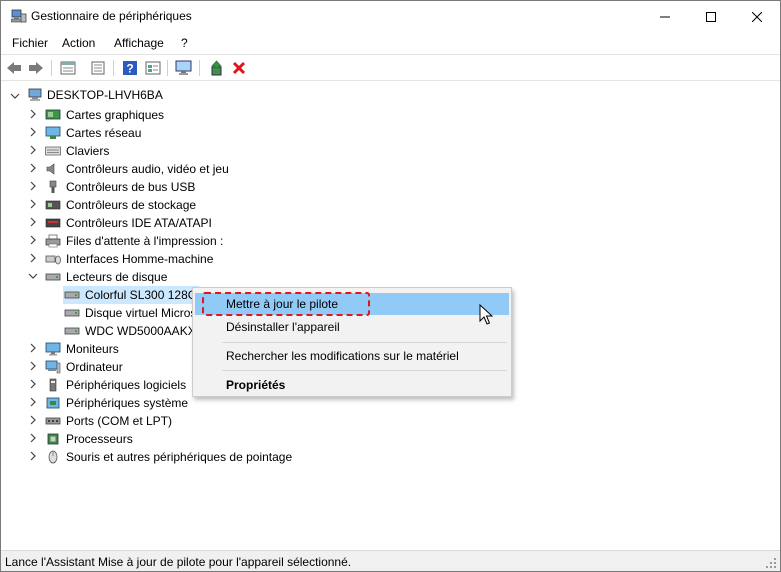 This screenshot has height=572, width=781. I want to click on properties-sheet-icon, so click(68, 68).